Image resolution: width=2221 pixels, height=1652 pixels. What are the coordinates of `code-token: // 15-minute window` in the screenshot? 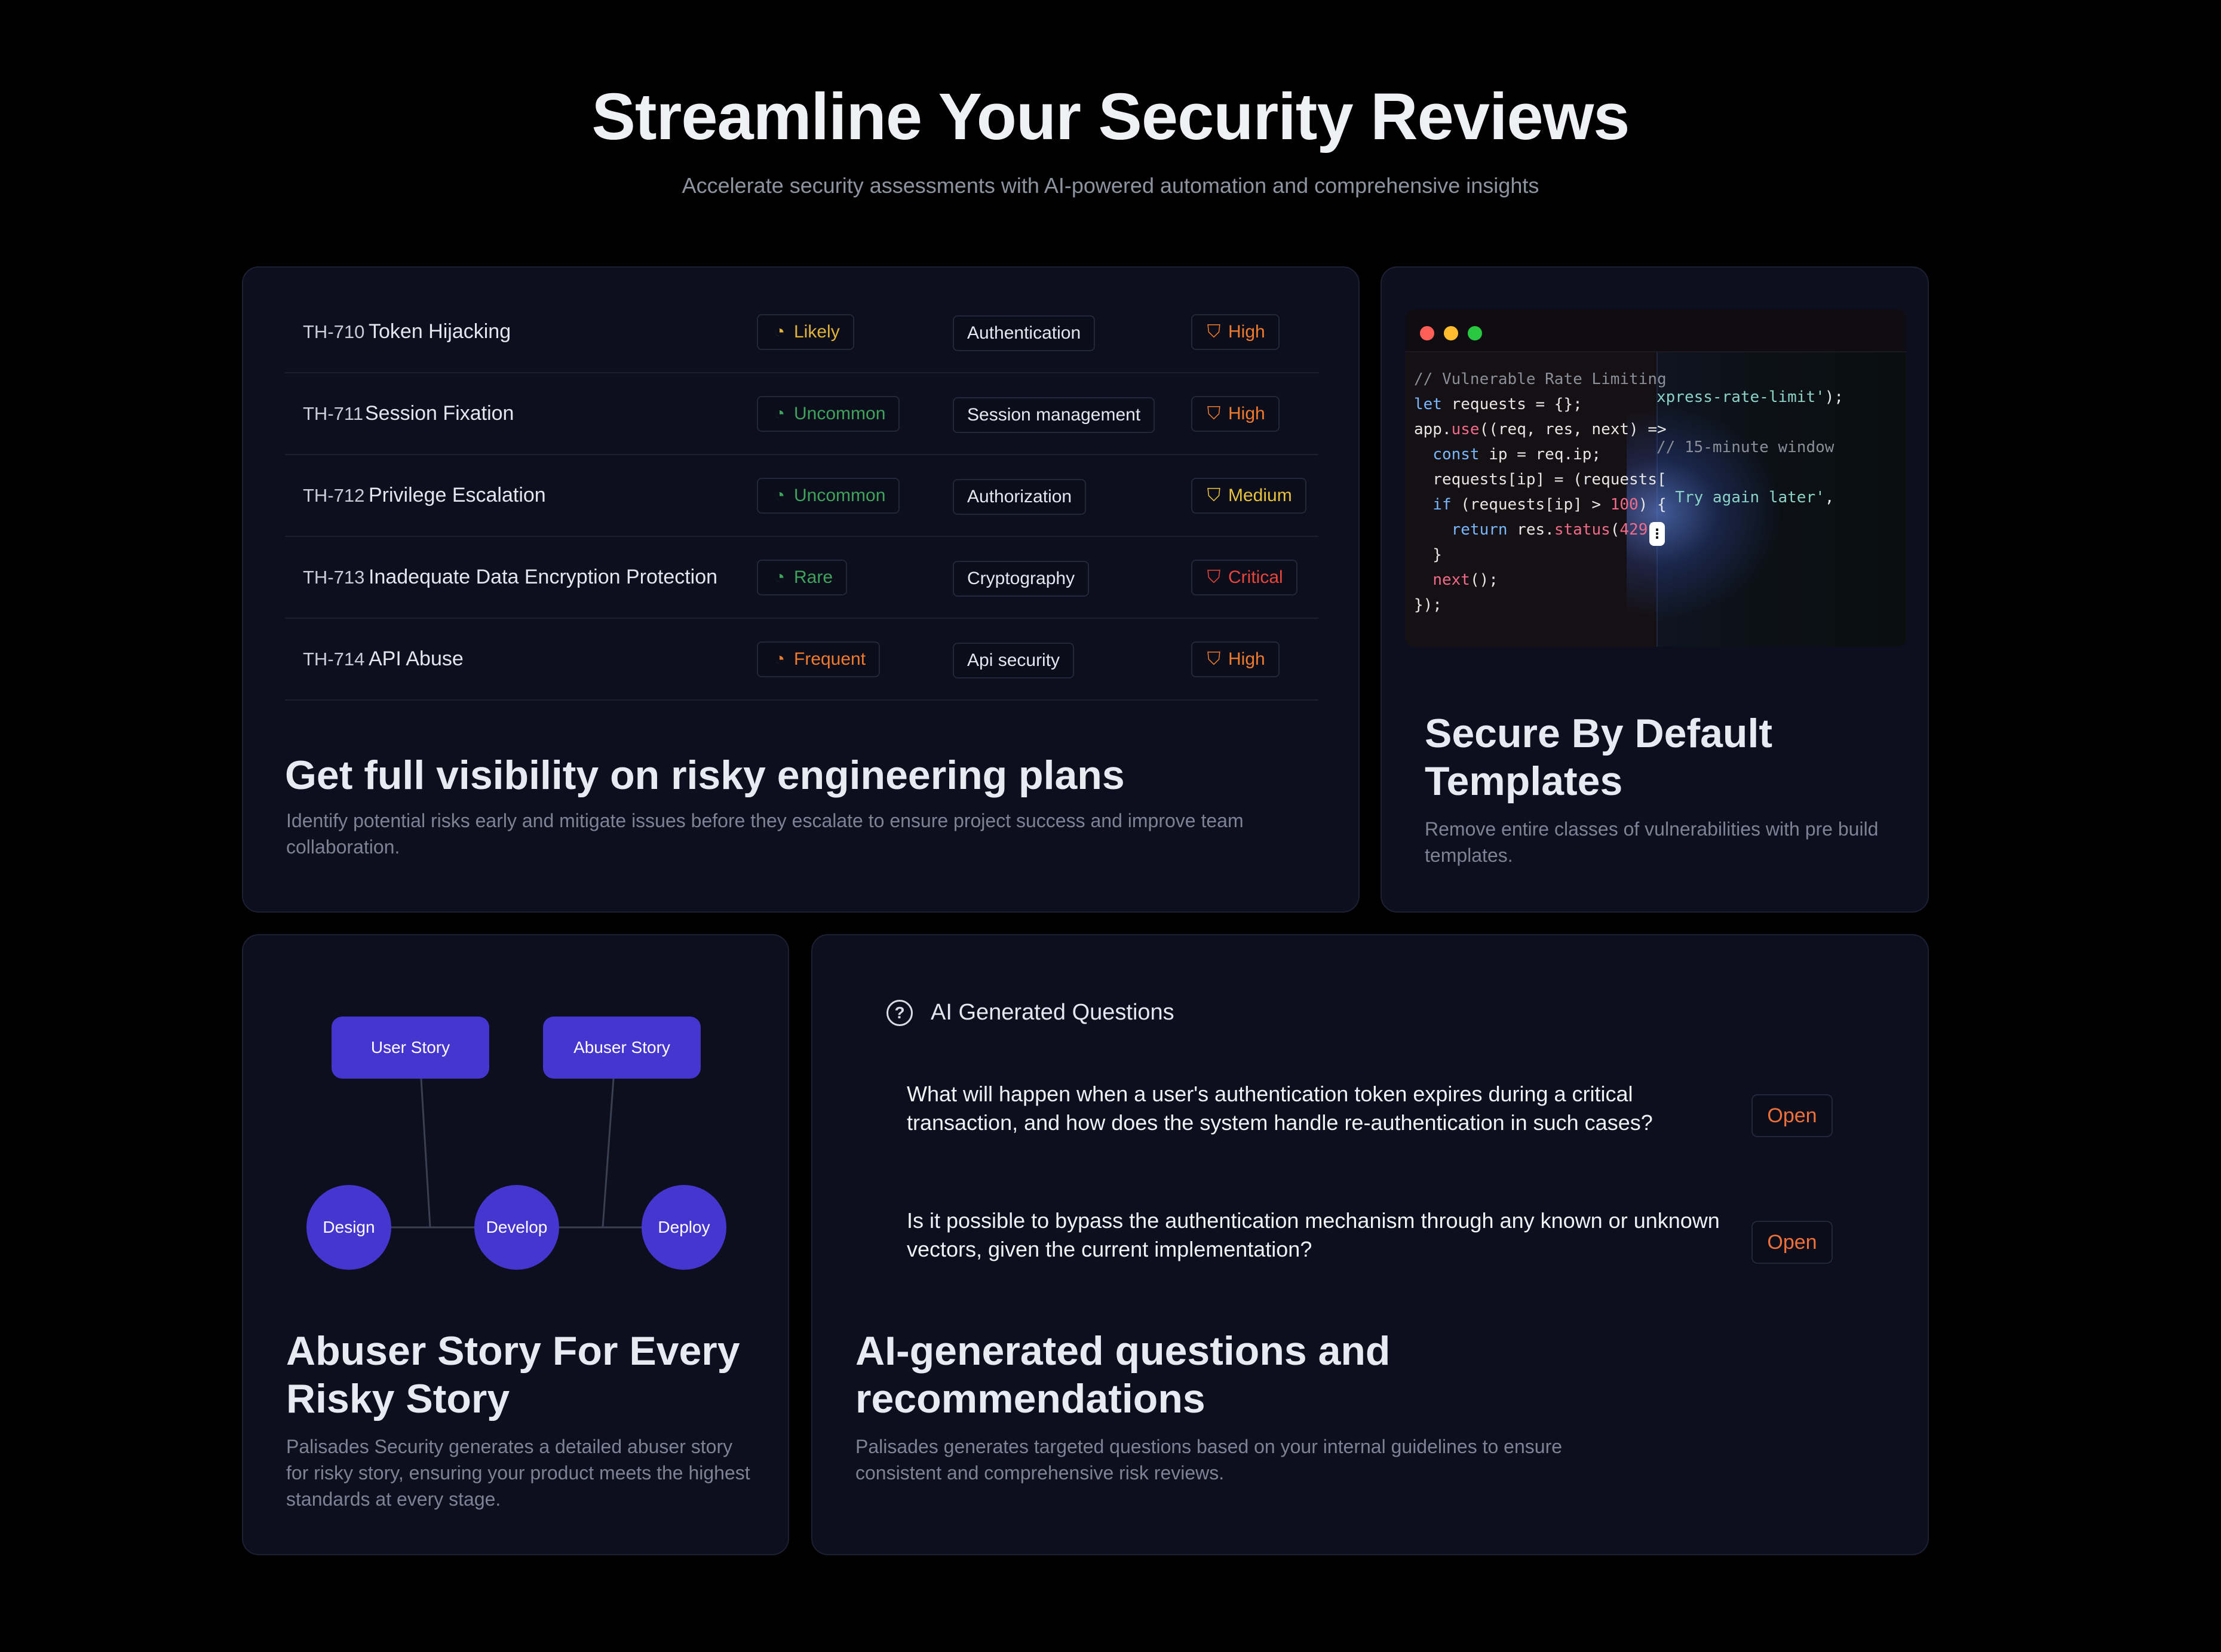 It's located at (1746, 447).